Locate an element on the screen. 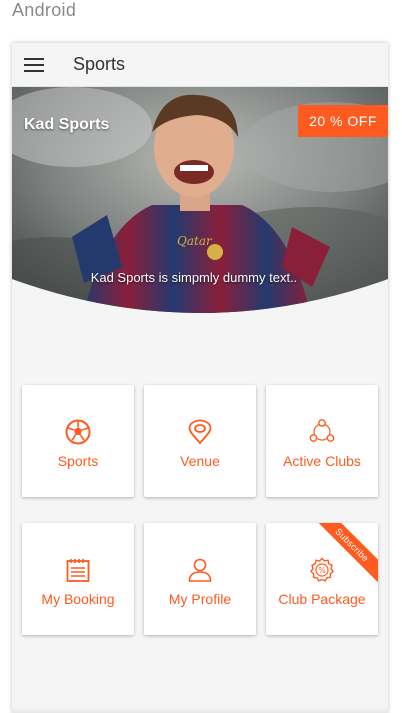 This screenshot has width=402, height=713. tile-label: My Profile is located at coordinates (200, 599).